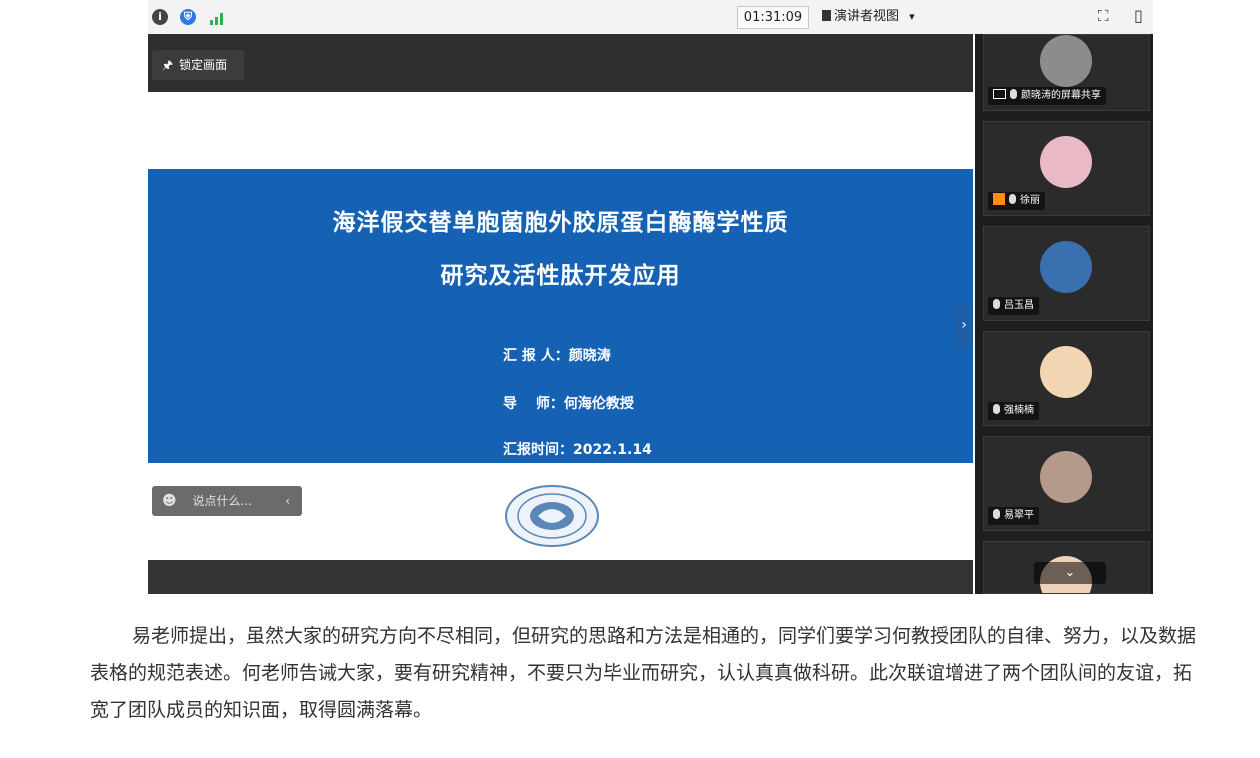 The image size is (1260, 758). Describe the element at coordinates (568, 404) in the screenshot. I see `slide-advisor: 导 师：何海伦教授` at that location.